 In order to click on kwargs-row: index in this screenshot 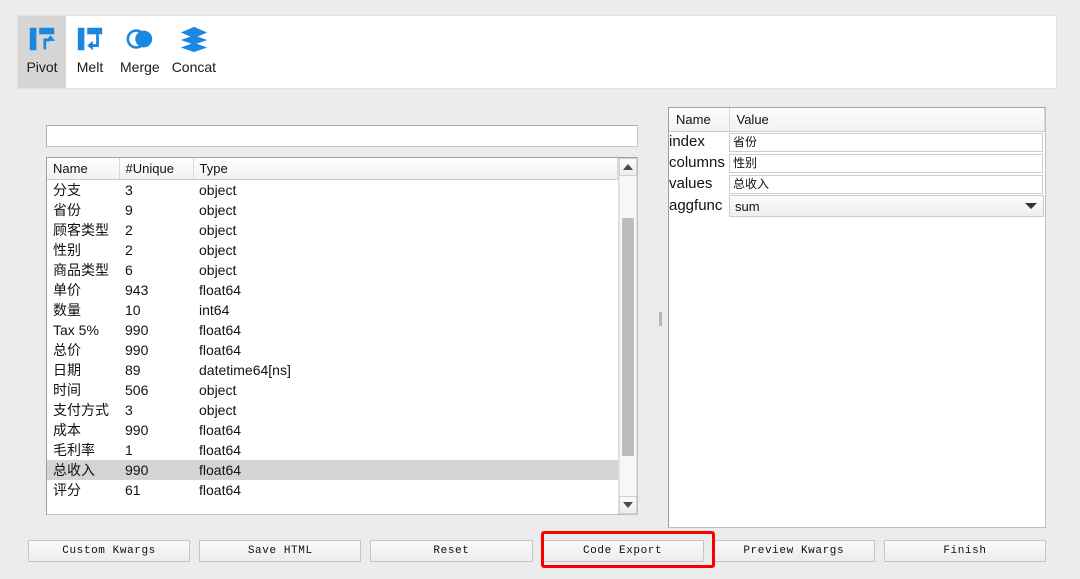, I will do `click(857, 141)`.